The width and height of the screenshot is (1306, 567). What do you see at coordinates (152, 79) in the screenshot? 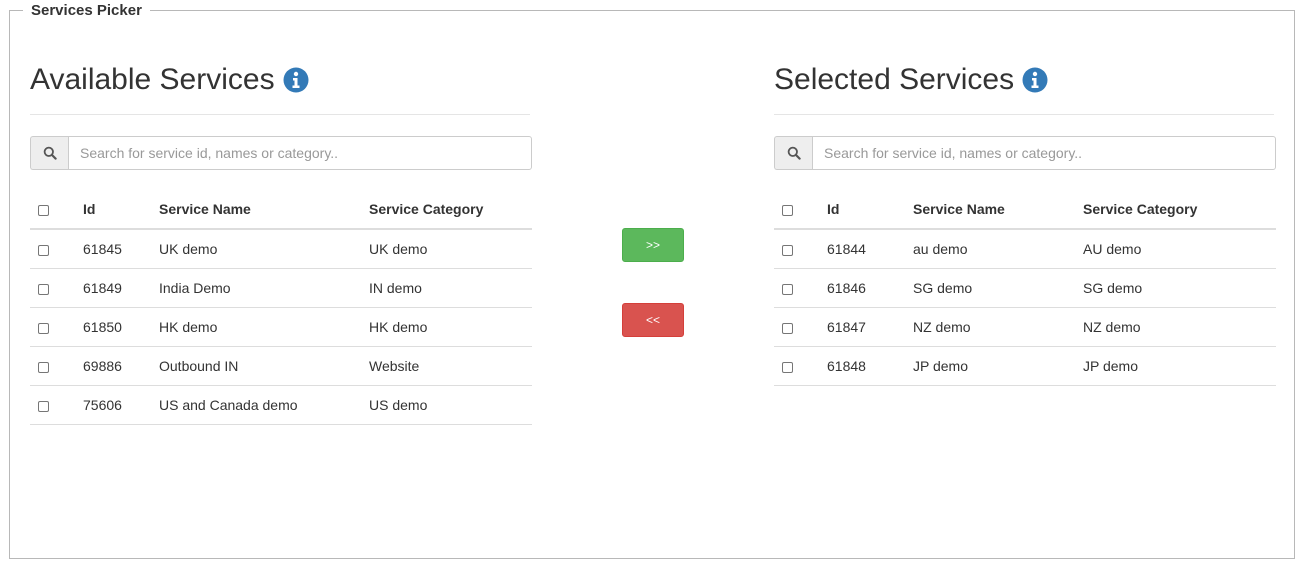
I see `available-services-title-text: Available Services` at bounding box center [152, 79].